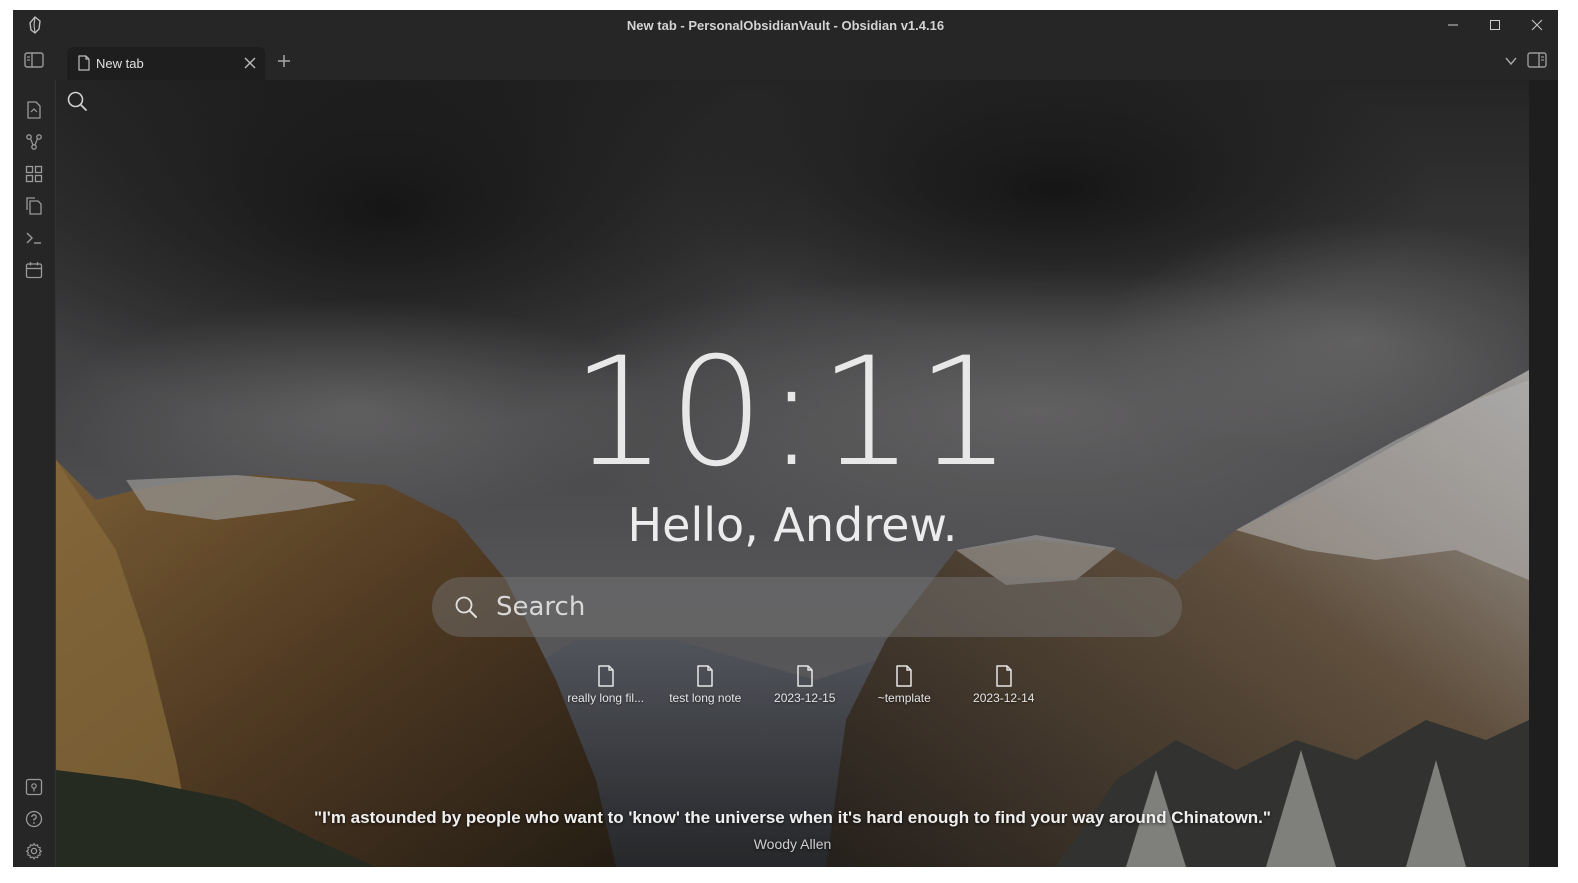 This screenshot has height=883, width=1578. I want to click on recent-file-label: 2023-12-15, so click(805, 698).